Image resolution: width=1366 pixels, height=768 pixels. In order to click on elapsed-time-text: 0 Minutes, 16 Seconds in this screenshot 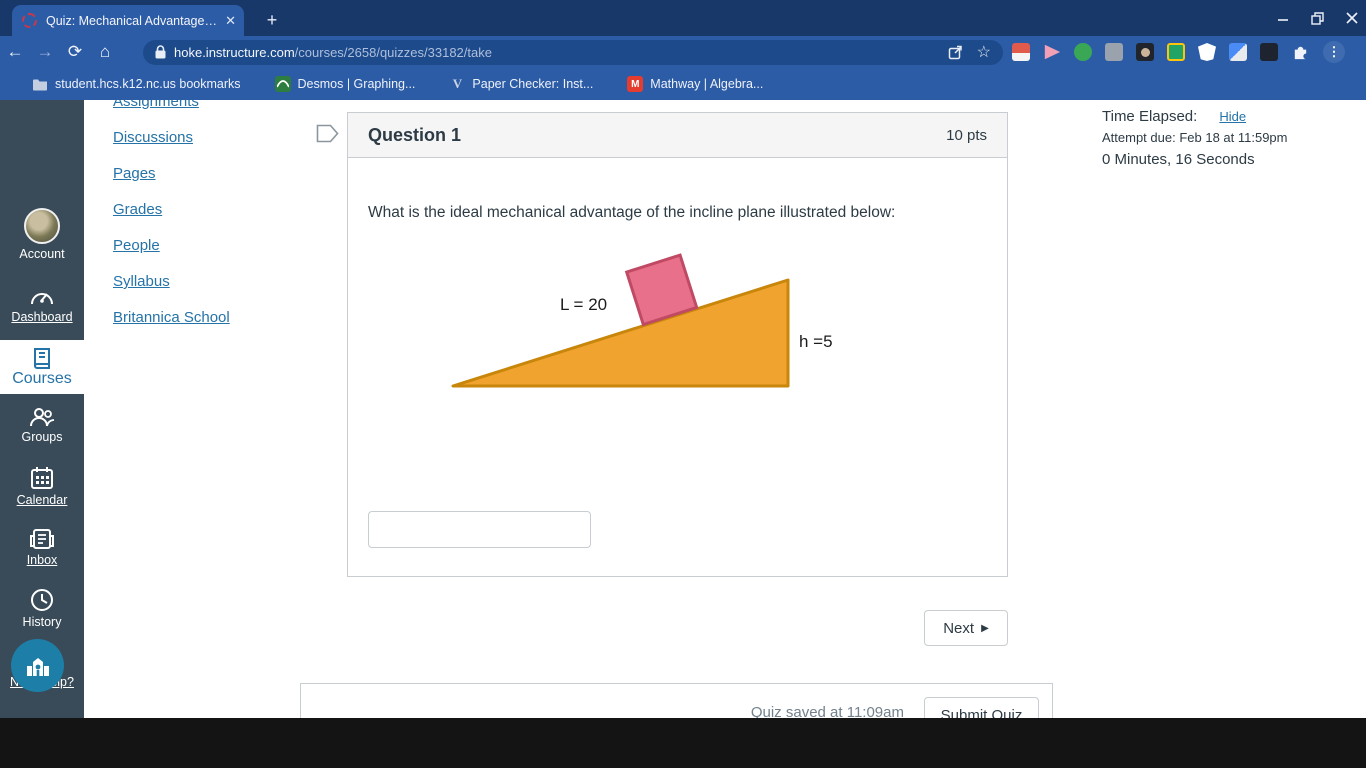, I will do `click(1178, 159)`.